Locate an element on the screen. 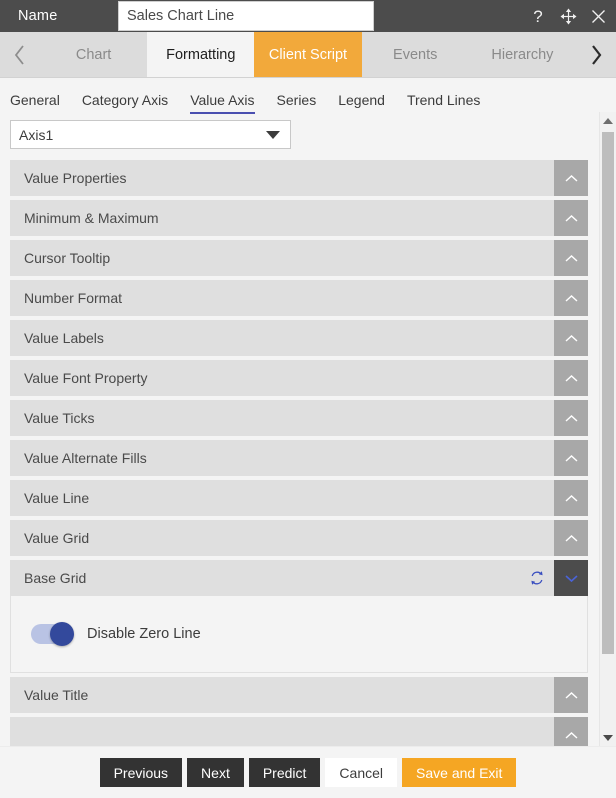 Image resolution: width=616 pixels, height=798 pixels. next-button: Next is located at coordinates (215, 772).